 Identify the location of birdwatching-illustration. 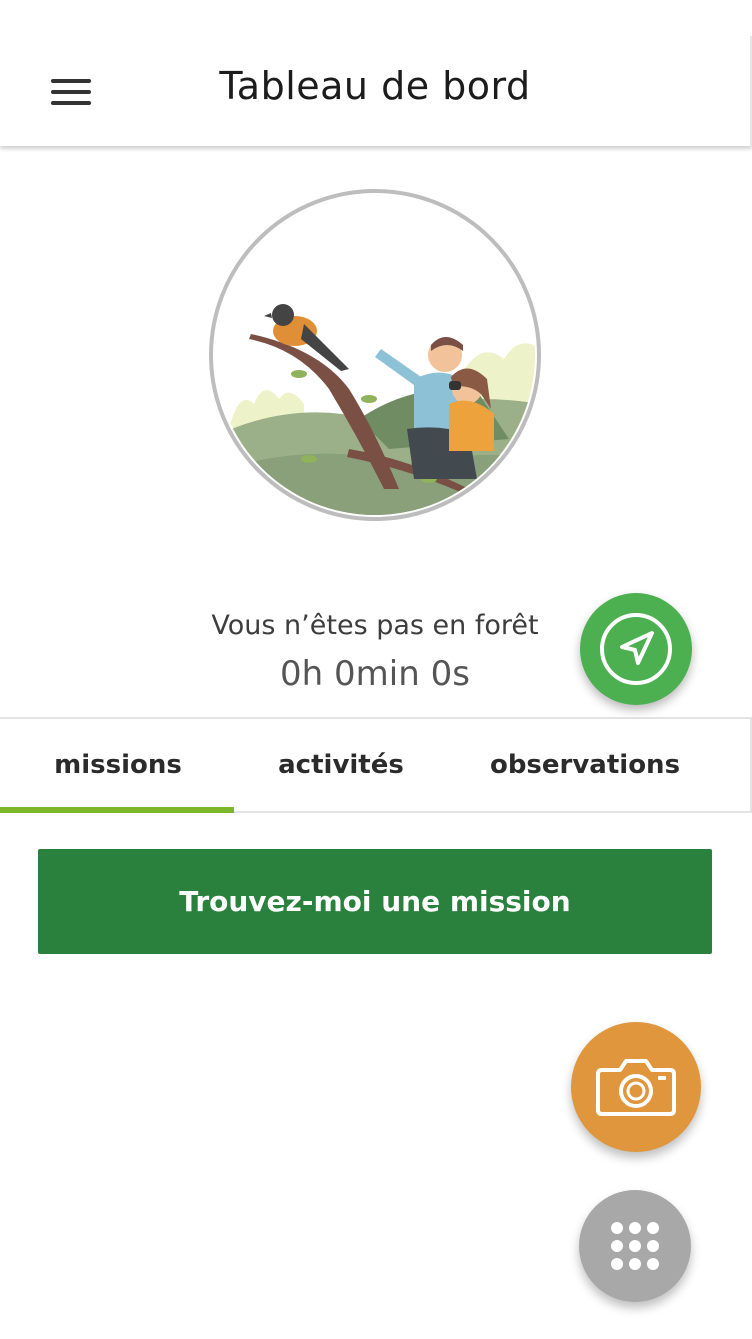
(375, 355).